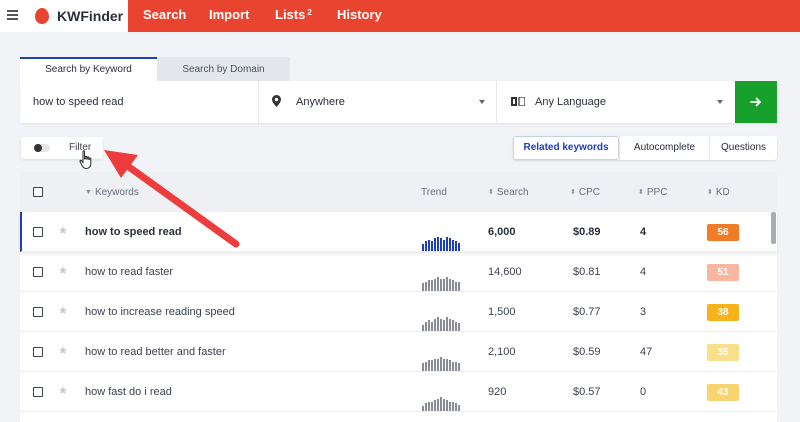  Describe the element at coordinates (587, 352) in the screenshot. I see `cpc-cell: $0.59` at that location.